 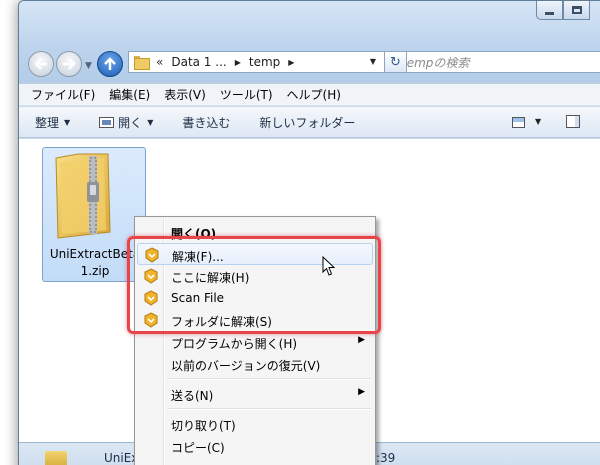 What do you see at coordinates (373, 61) in the screenshot?
I see `address-dropdown-icon: ▼` at bounding box center [373, 61].